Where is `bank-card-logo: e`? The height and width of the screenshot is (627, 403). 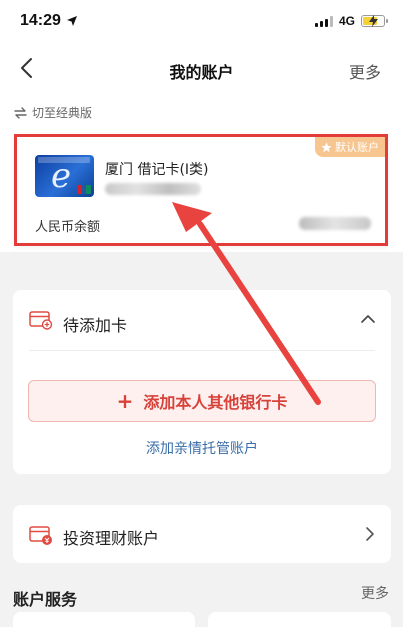
bank-card-logo: e is located at coordinates (64, 176).